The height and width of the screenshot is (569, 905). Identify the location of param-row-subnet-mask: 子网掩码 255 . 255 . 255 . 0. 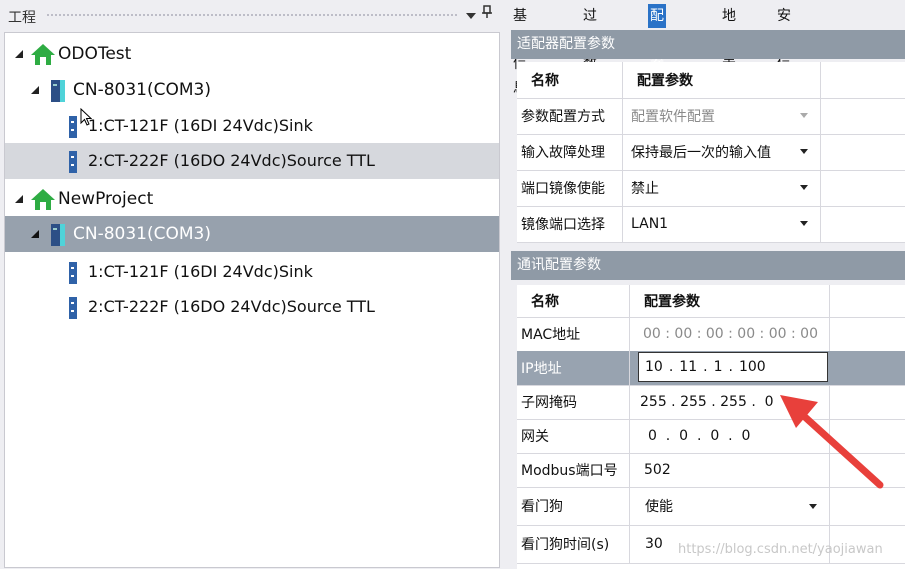
(711, 402).